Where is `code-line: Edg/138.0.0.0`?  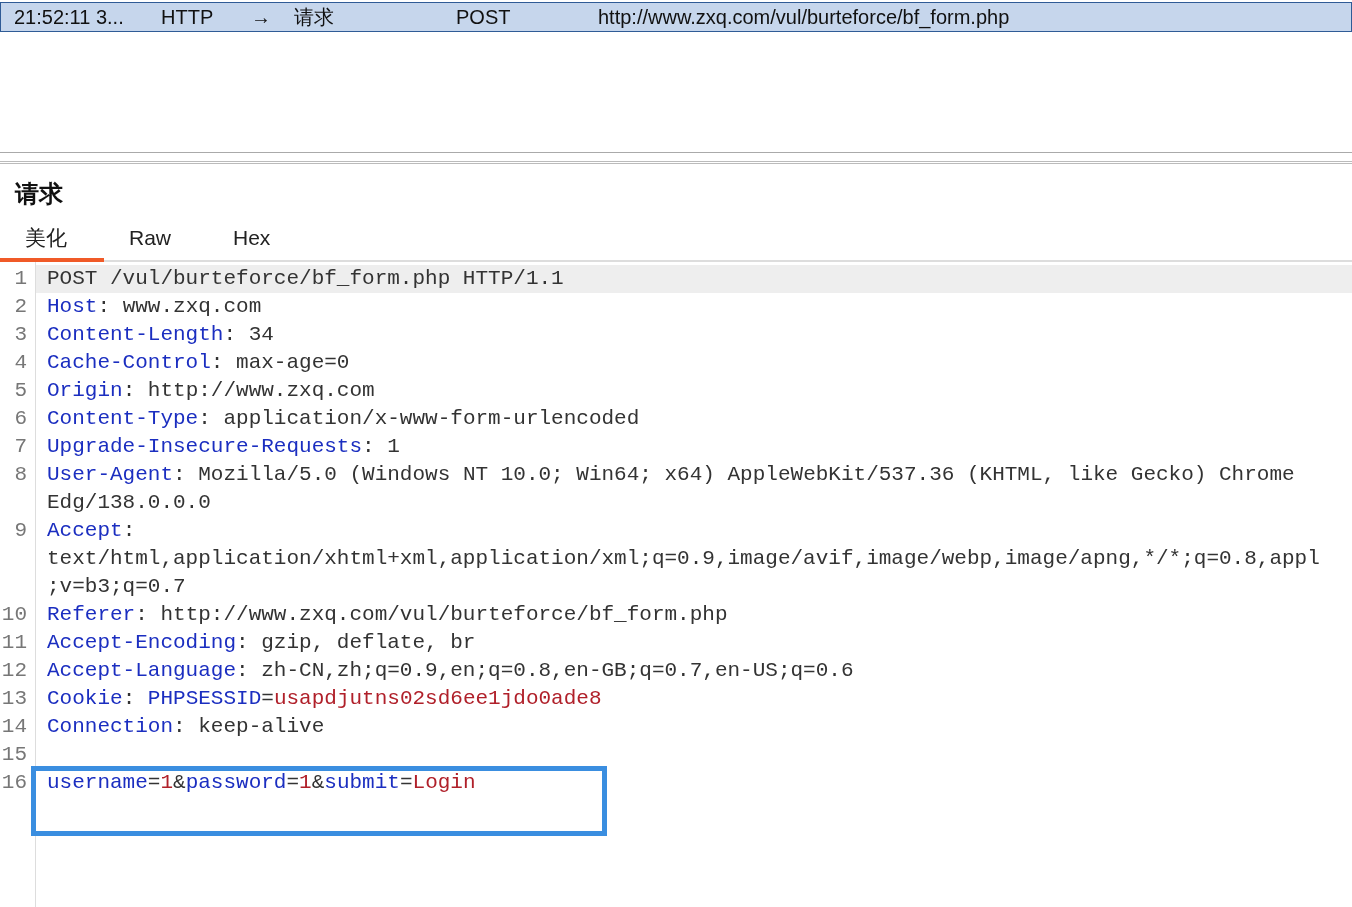 code-line: Edg/138.0.0.0 is located at coordinates (129, 503).